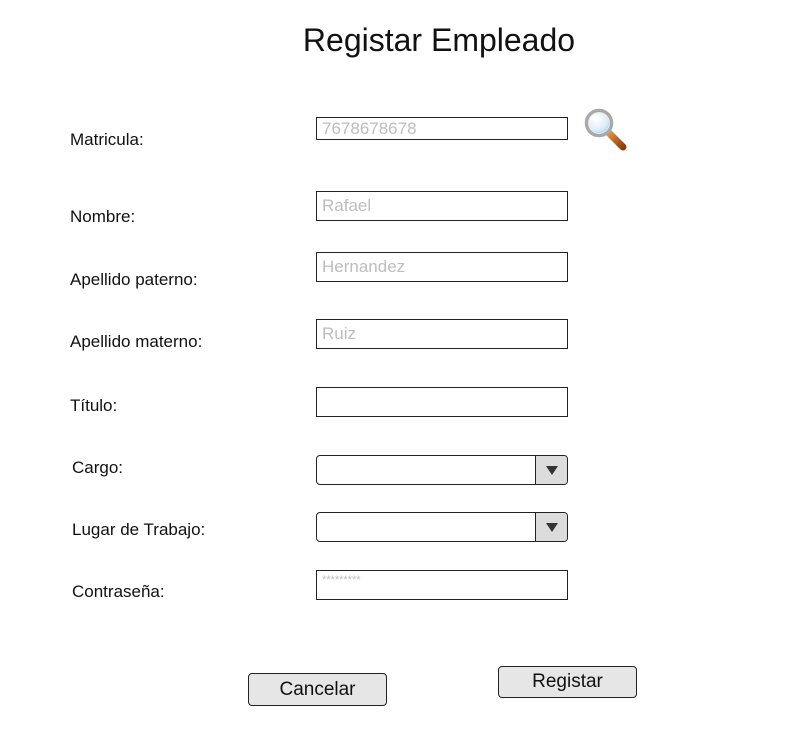  I want to click on matricula-input: 7678678678, so click(442, 128).